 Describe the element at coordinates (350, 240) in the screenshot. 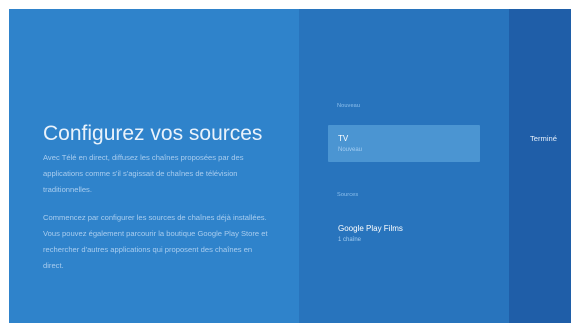

I see `source-item-subtitle: 1 chaîne` at that location.